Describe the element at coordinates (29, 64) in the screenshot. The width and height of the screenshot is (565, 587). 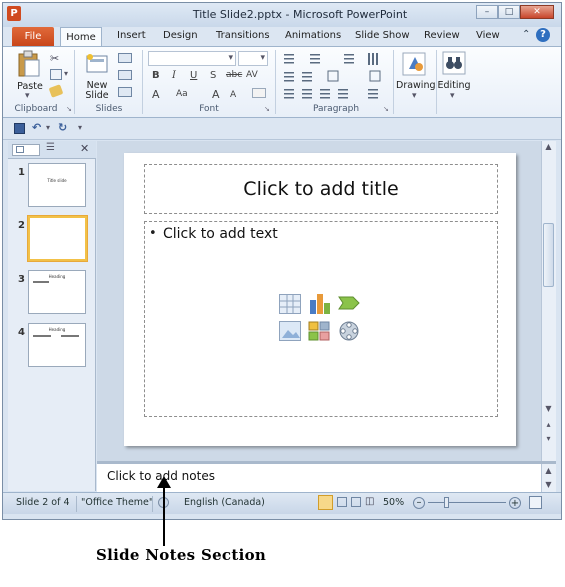
I see `paste-button` at that location.